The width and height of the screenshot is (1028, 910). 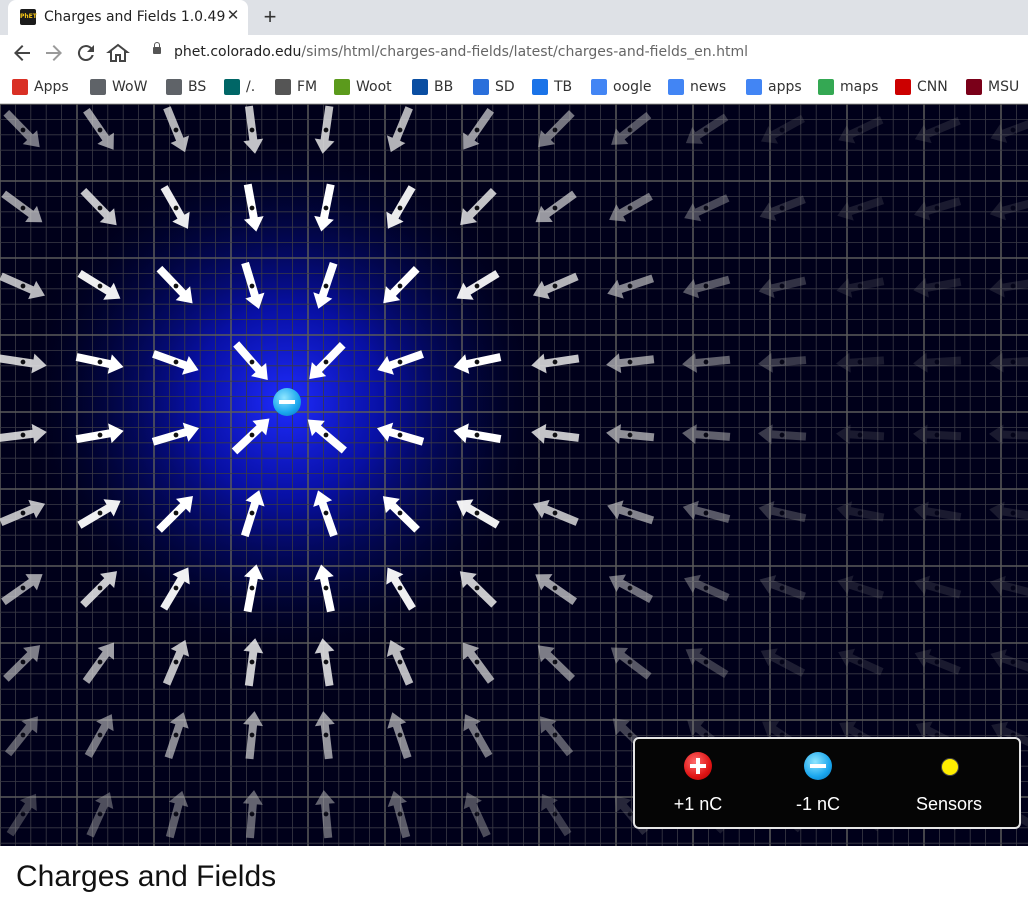 I want to click on negative-charge-item: -1 nC, so click(x=818, y=783).